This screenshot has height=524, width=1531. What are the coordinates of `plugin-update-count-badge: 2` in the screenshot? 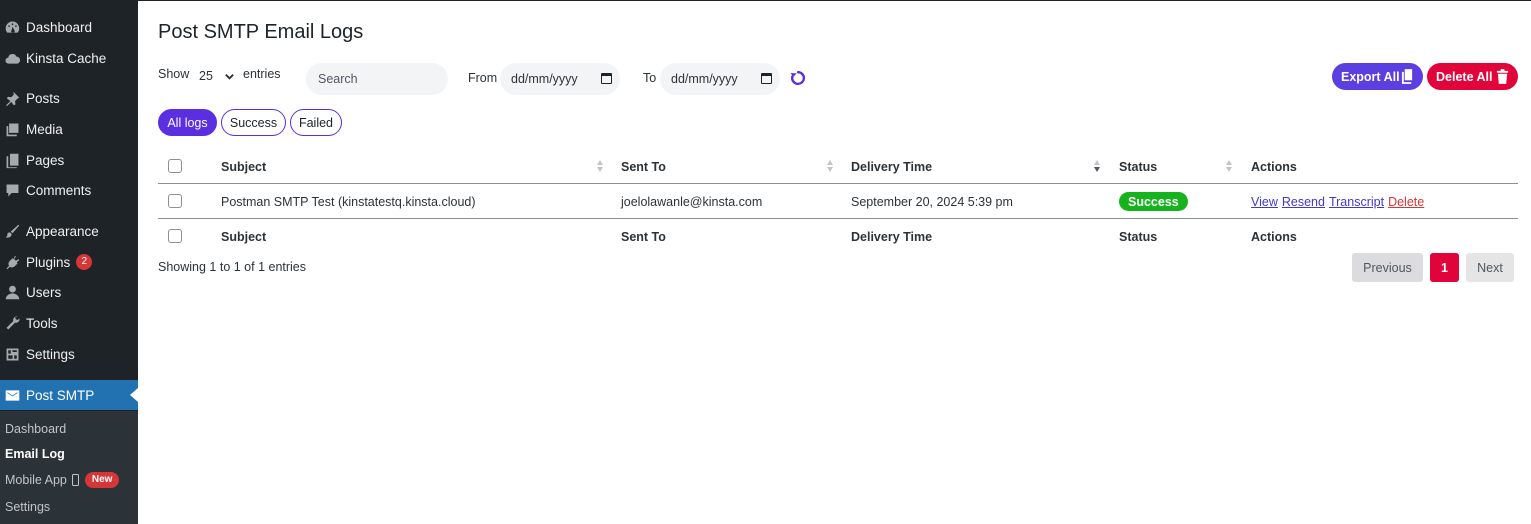 It's located at (84, 262).